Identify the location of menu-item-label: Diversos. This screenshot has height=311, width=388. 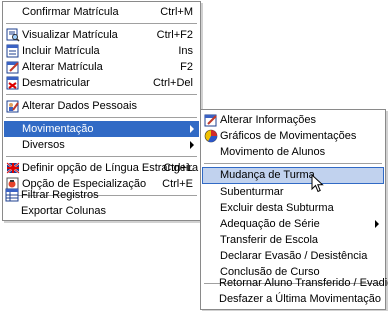
(43, 145).